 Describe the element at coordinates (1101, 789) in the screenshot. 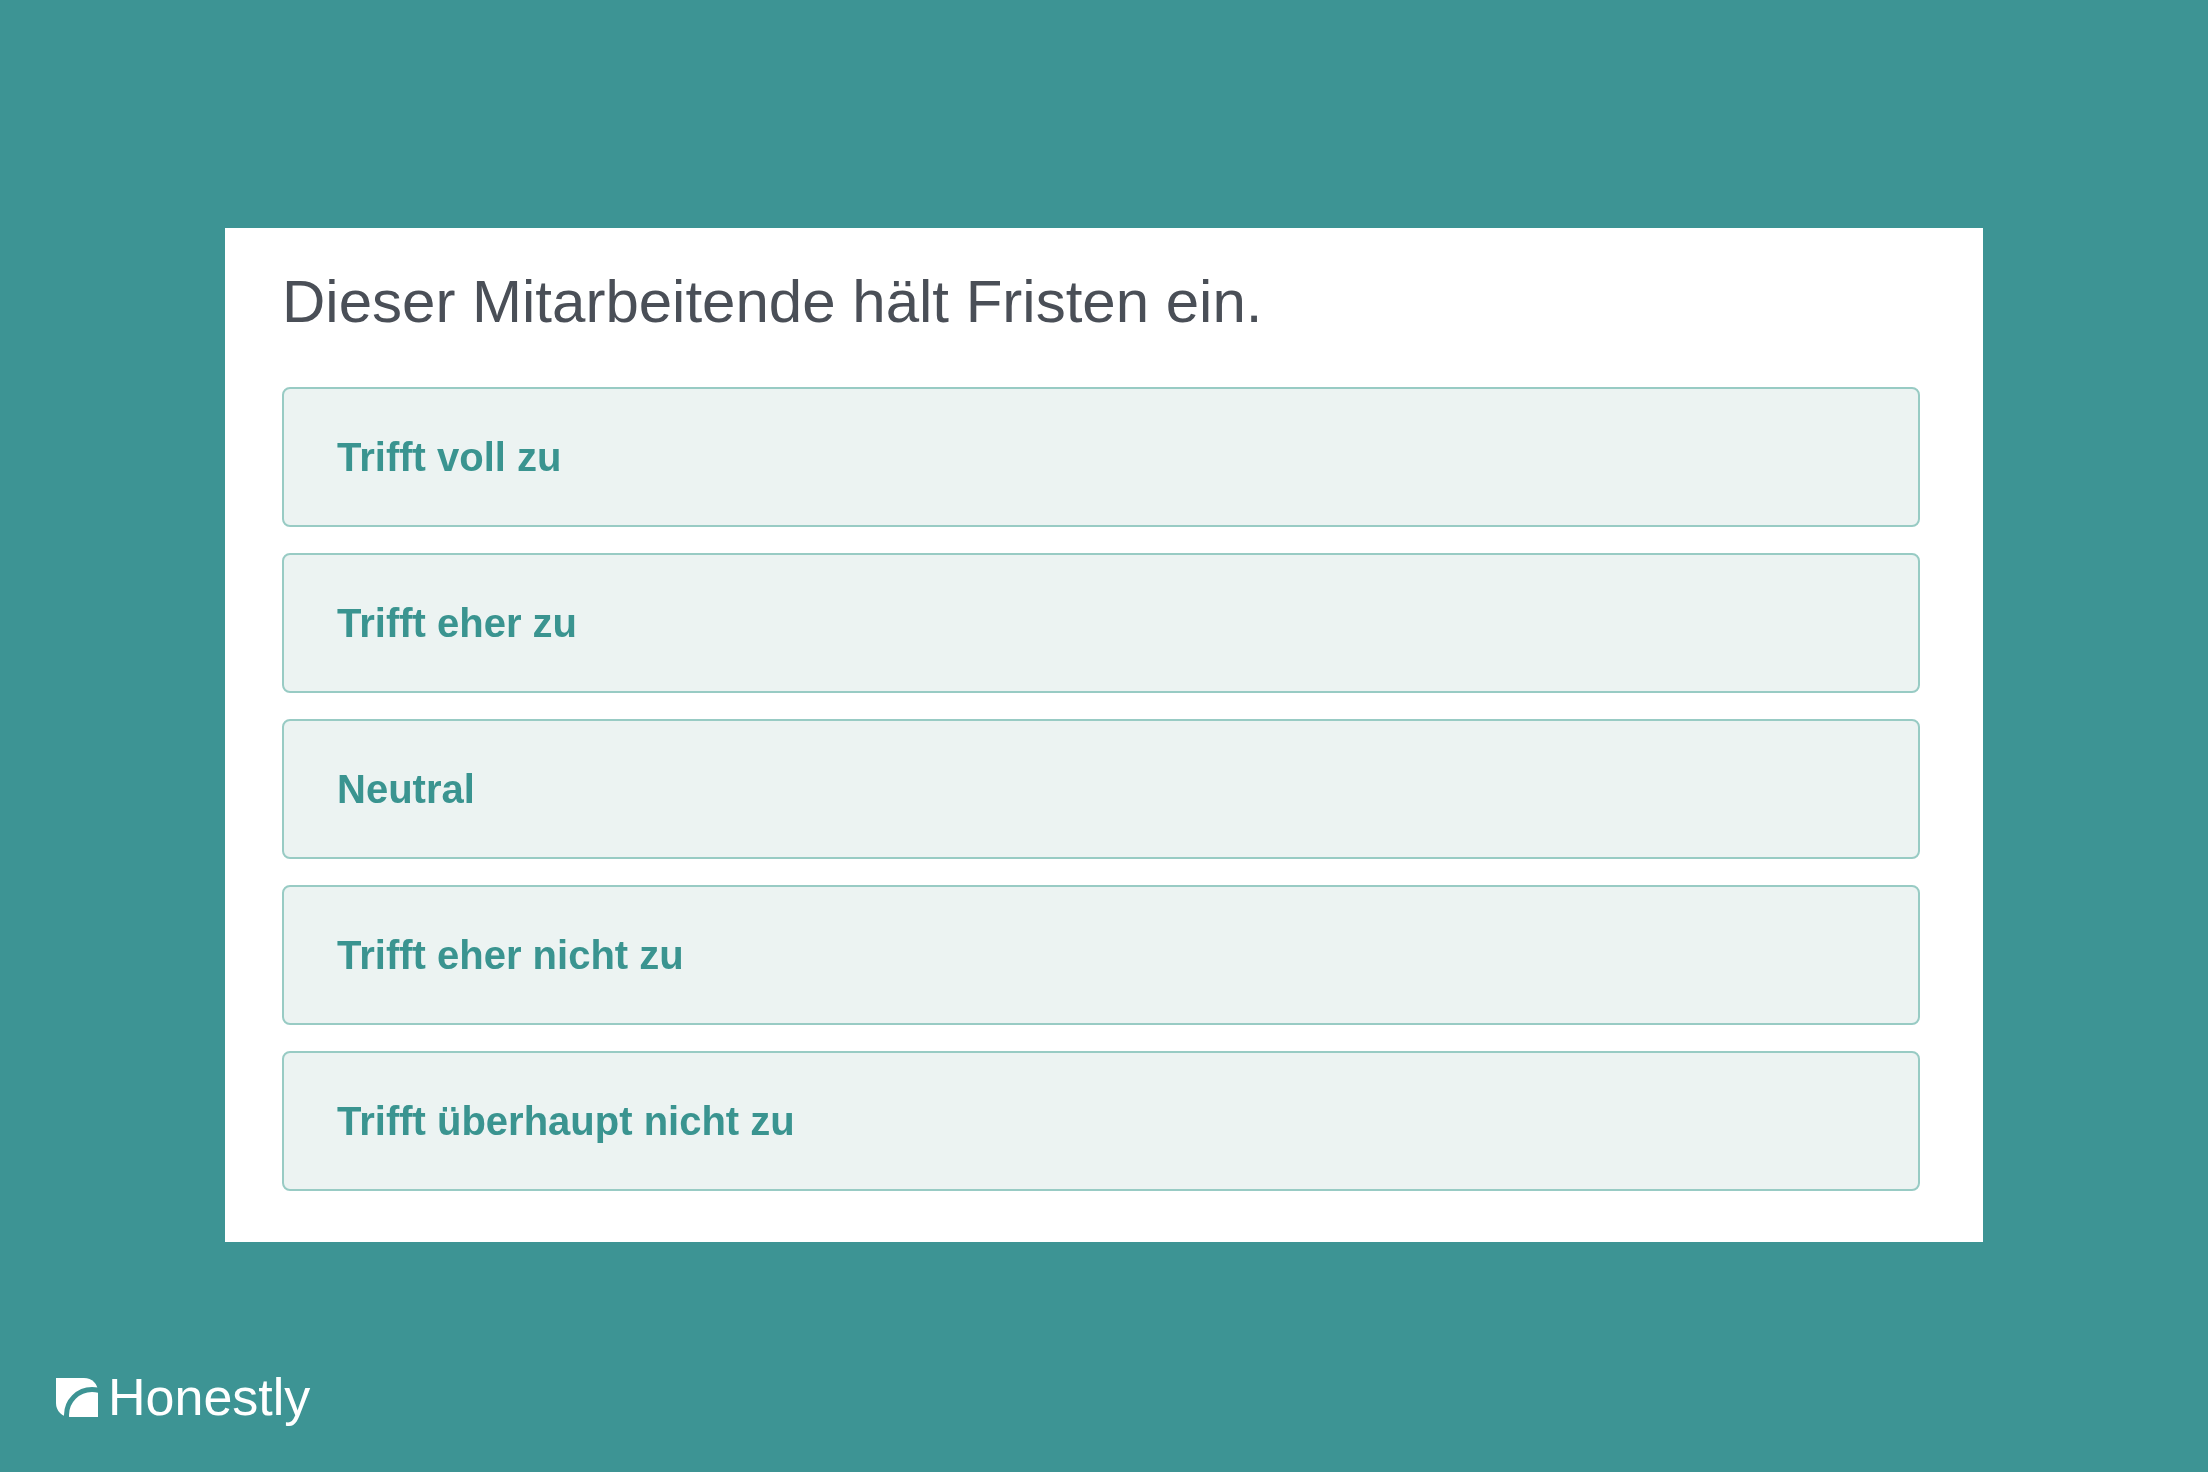

I see `answer-option: Neutral` at that location.